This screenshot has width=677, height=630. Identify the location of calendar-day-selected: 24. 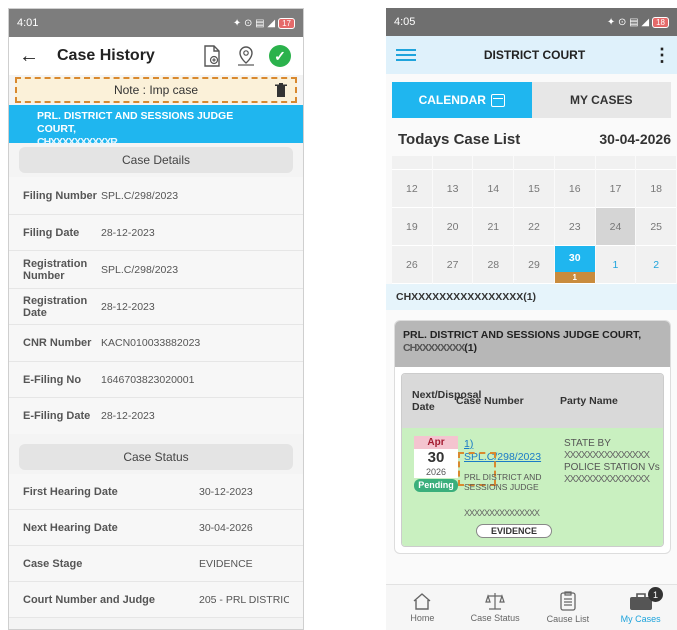
(615, 227).